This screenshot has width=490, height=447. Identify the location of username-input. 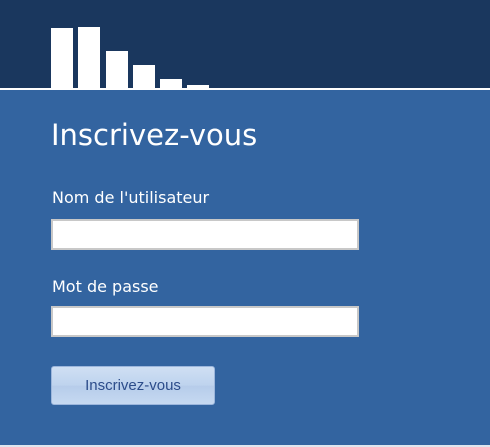
(205, 234).